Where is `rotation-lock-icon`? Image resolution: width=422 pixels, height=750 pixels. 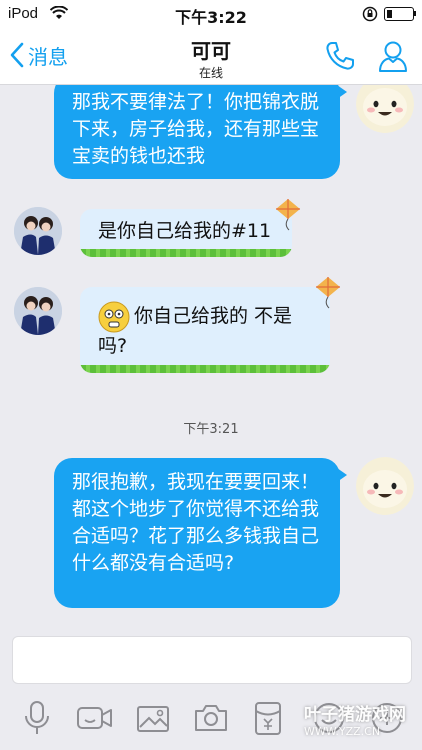
rotation-lock-icon is located at coordinates (370, 14).